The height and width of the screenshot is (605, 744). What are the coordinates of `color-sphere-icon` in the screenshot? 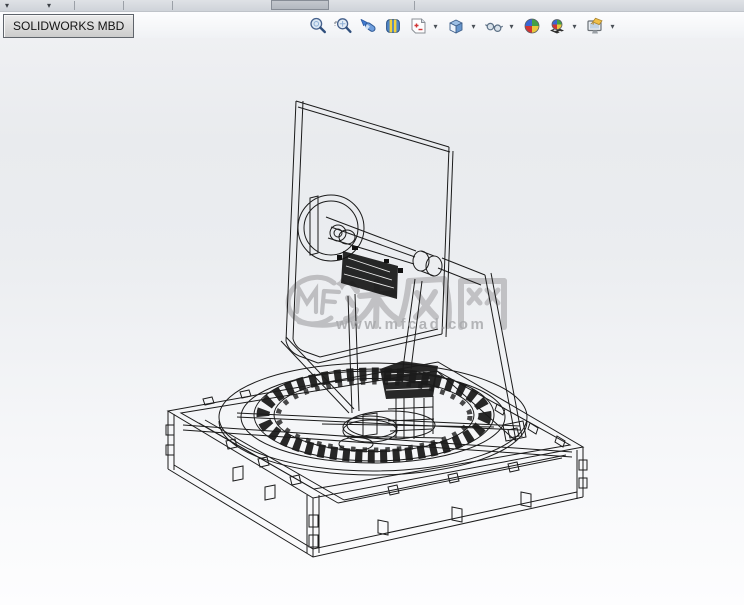 It's located at (531, 26).